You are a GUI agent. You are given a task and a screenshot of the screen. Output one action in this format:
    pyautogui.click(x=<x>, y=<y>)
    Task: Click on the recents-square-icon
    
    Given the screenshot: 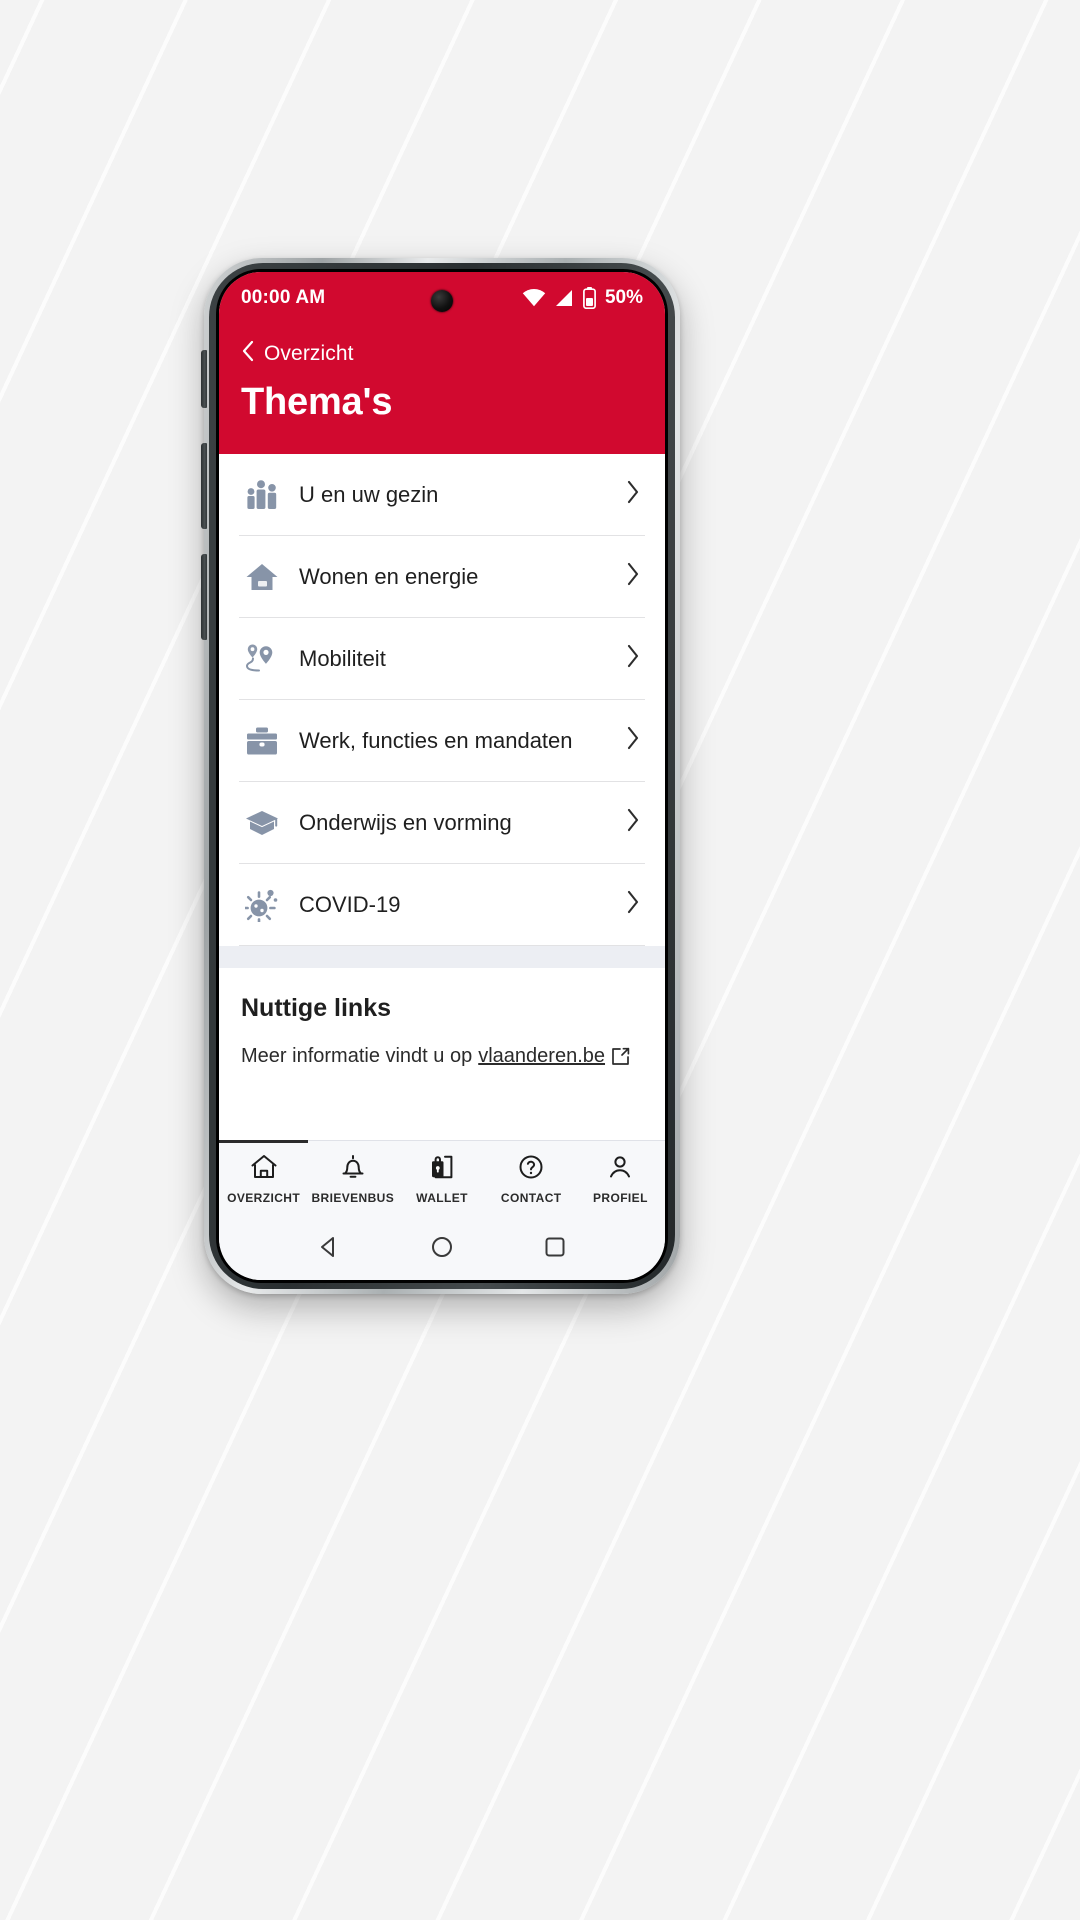 What is the action you would take?
    pyautogui.click(x=555, y=1249)
    